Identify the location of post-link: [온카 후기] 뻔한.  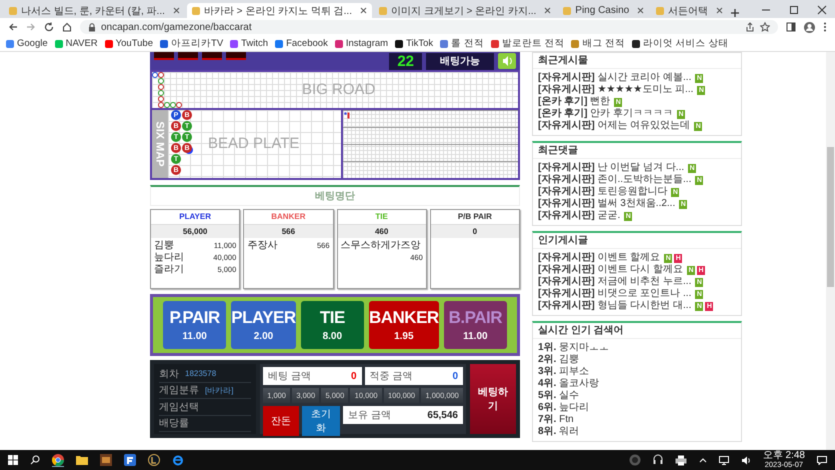
(574, 102).